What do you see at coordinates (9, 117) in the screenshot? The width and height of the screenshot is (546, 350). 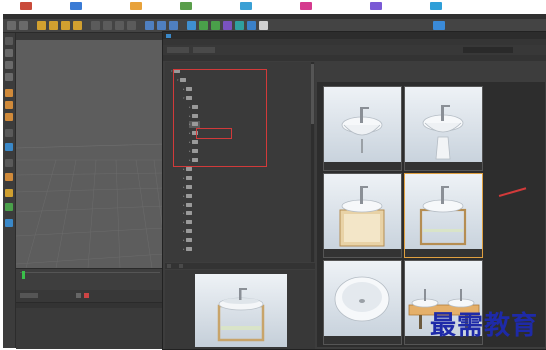 I see `polygons-mode-icon` at bounding box center [9, 117].